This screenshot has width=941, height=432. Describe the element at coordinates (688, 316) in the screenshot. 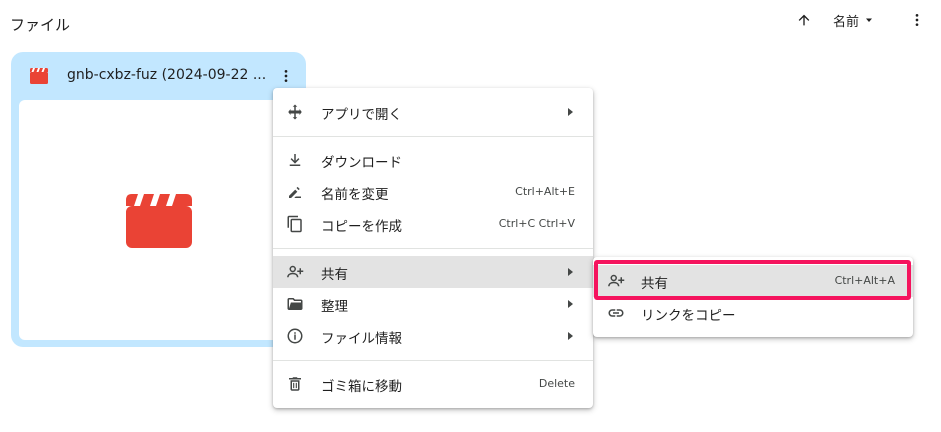

I see `menu-item-label: リンクをコピー` at that location.